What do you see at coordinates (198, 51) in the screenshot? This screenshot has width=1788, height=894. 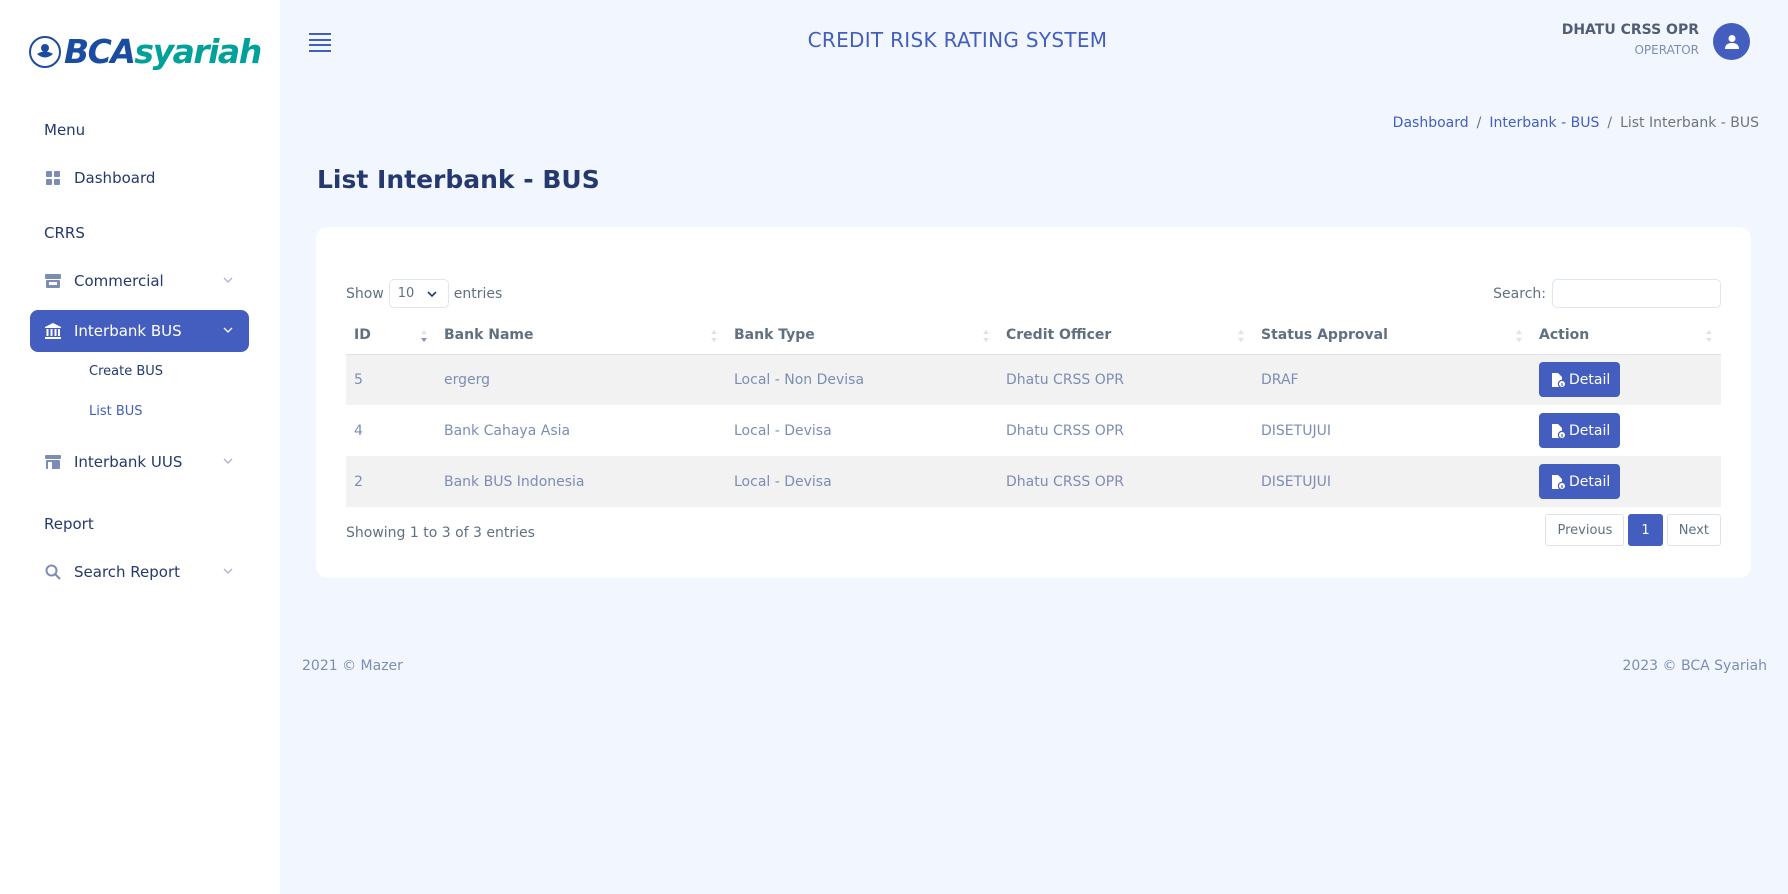 I see `logo-syariah-text: syariah` at bounding box center [198, 51].